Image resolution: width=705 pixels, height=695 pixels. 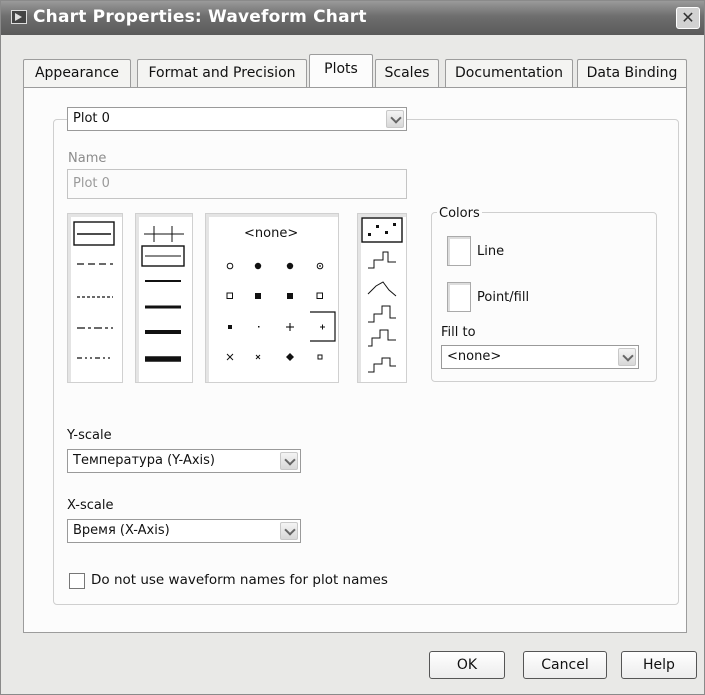 What do you see at coordinates (222, 73) in the screenshot?
I see `tab-format-and-precision: Format and Precision` at bounding box center [222, 73].